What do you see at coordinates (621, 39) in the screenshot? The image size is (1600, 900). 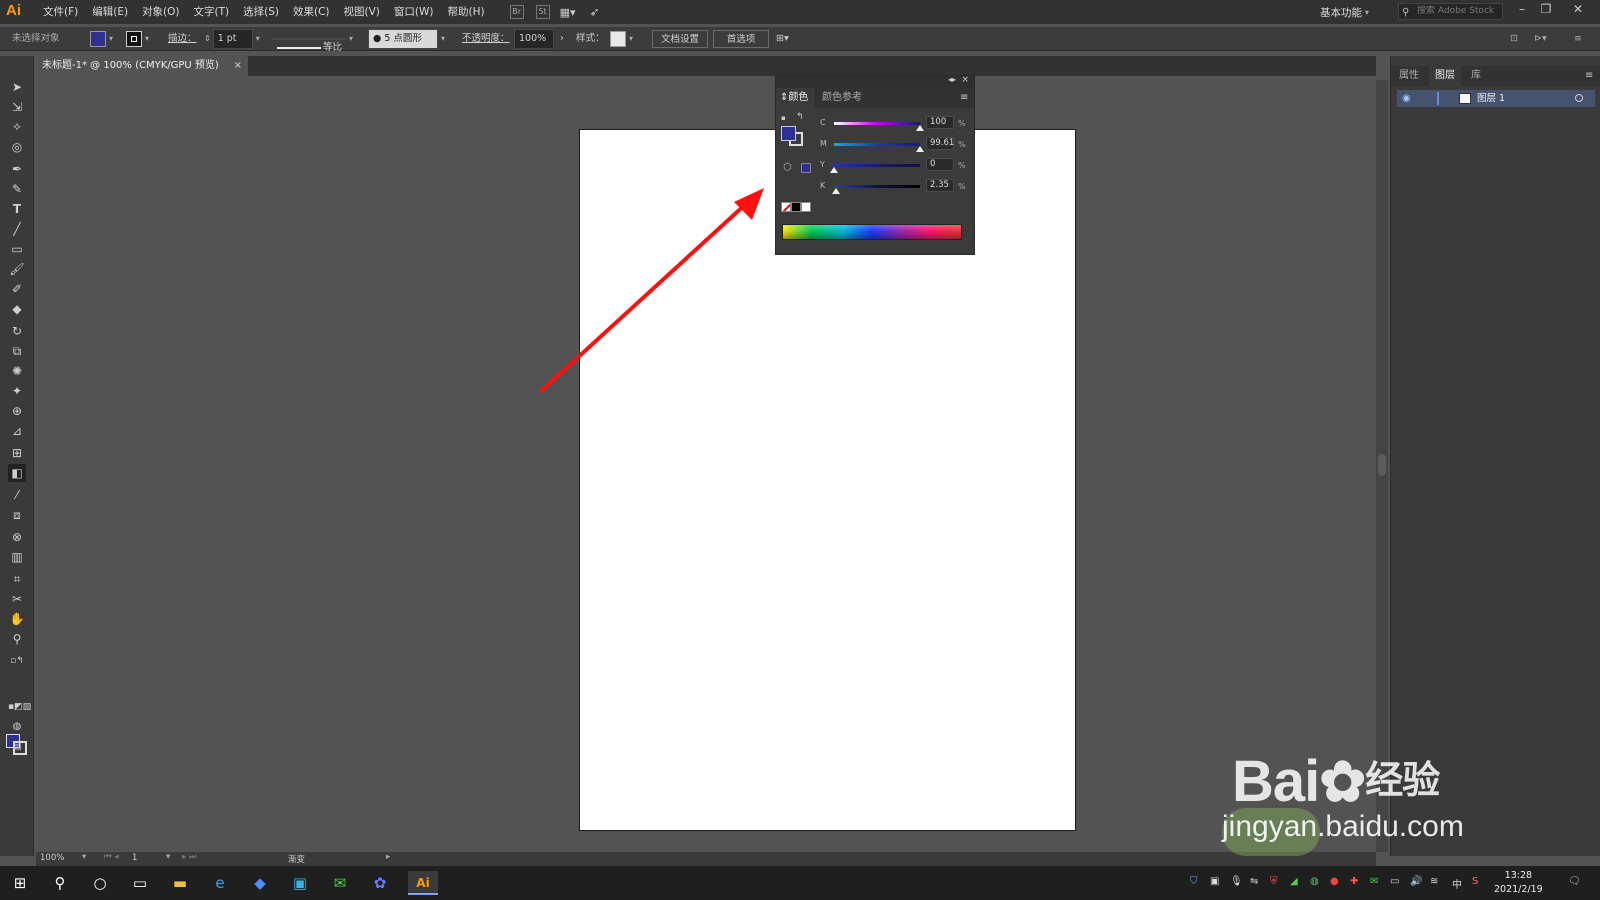 I see `graphic-style-picker: ▾` at bounding box center [621, 39].